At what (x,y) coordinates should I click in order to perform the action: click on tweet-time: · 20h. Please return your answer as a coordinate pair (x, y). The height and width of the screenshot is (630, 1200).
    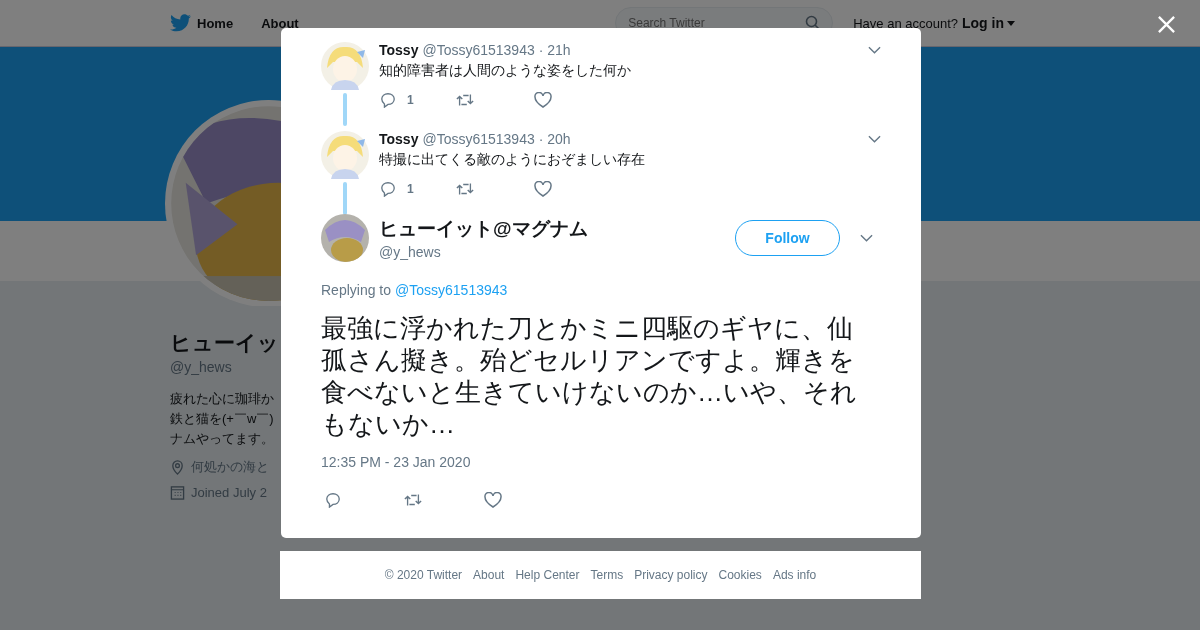
    Looking at the image, I should click on (554, 139).